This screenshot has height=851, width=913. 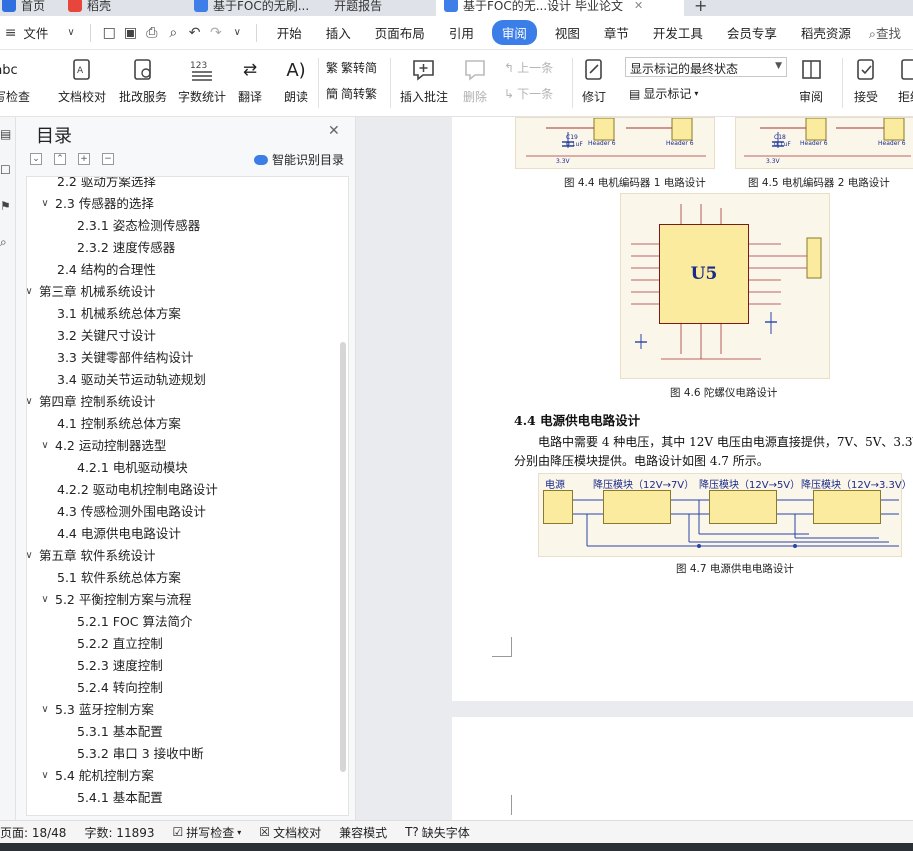 I want to click on new-tab-icon: +, so click(x=700, y=7).